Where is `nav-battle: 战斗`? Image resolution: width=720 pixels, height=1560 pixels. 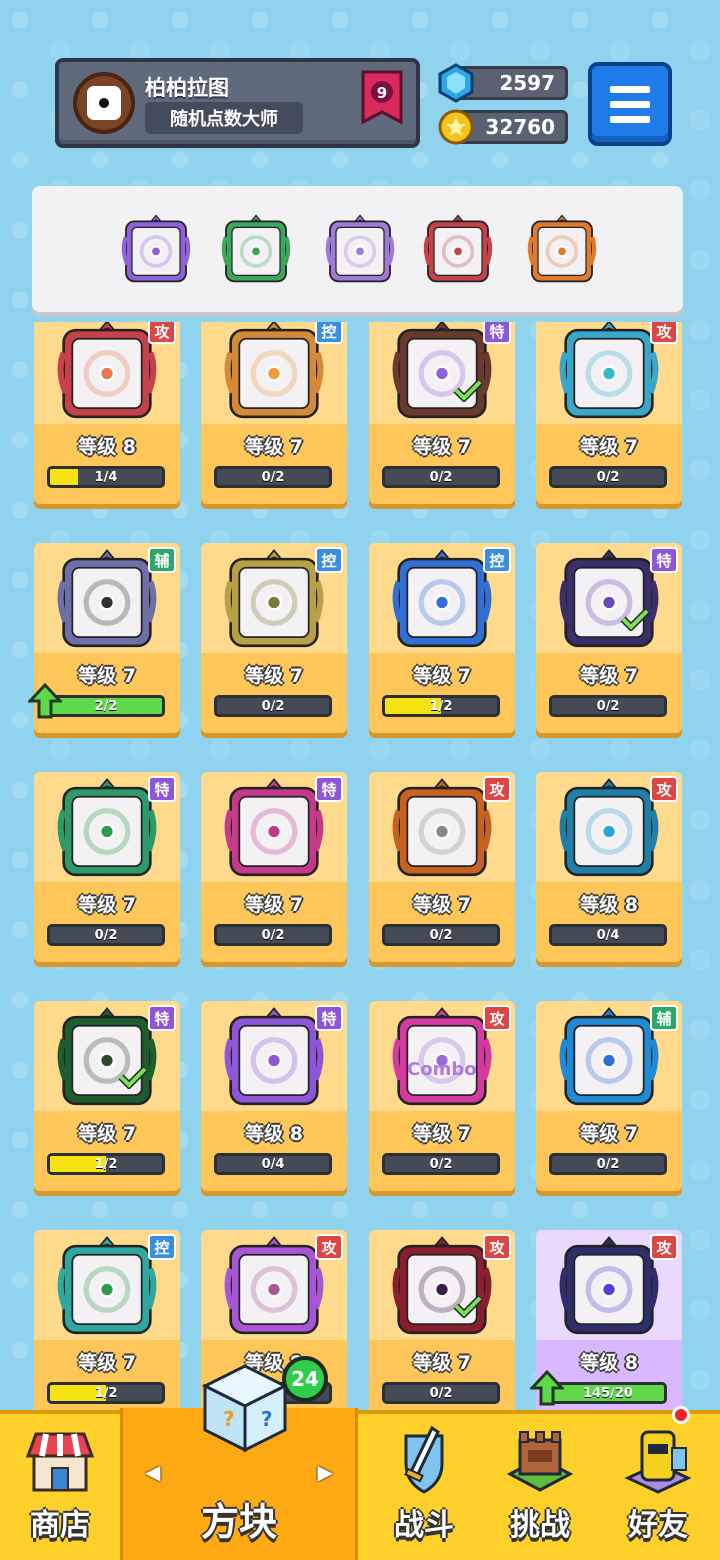
nav-battle: 战斗 is located at coordinates (424, 1487).